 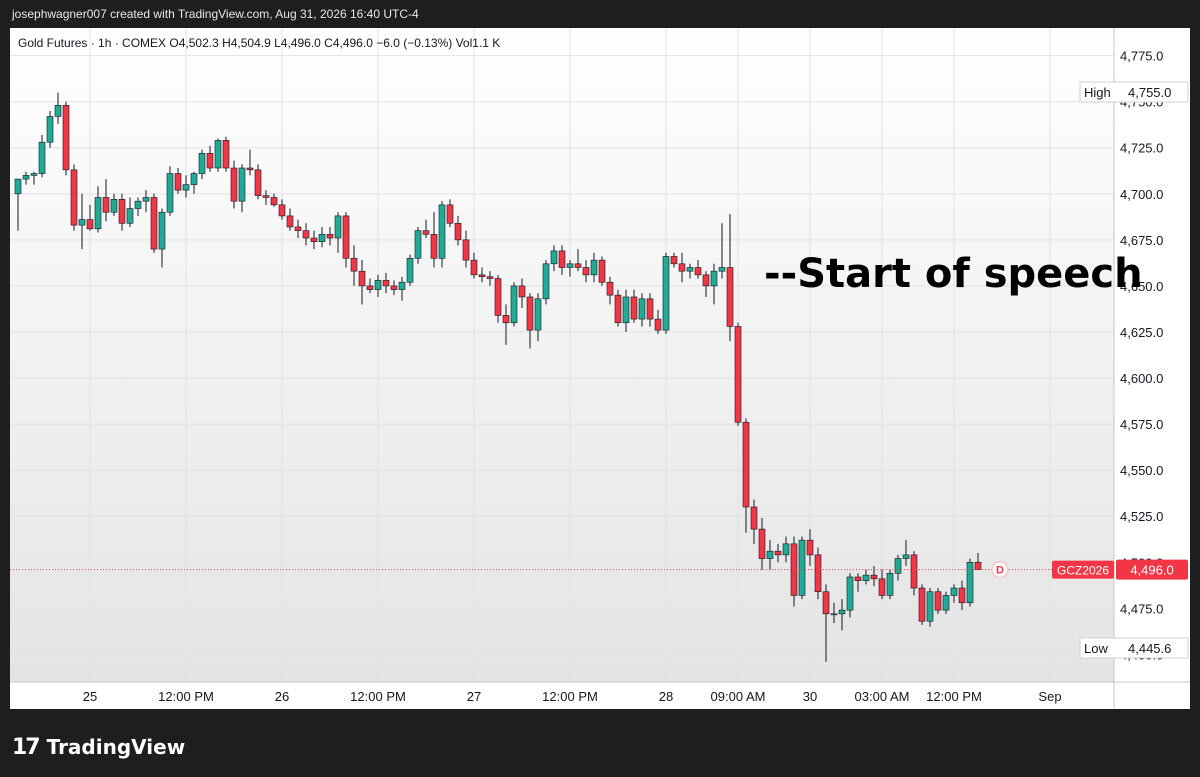 I want to click on last-price-value: 4,496.0, so click(x=1151, y=570).